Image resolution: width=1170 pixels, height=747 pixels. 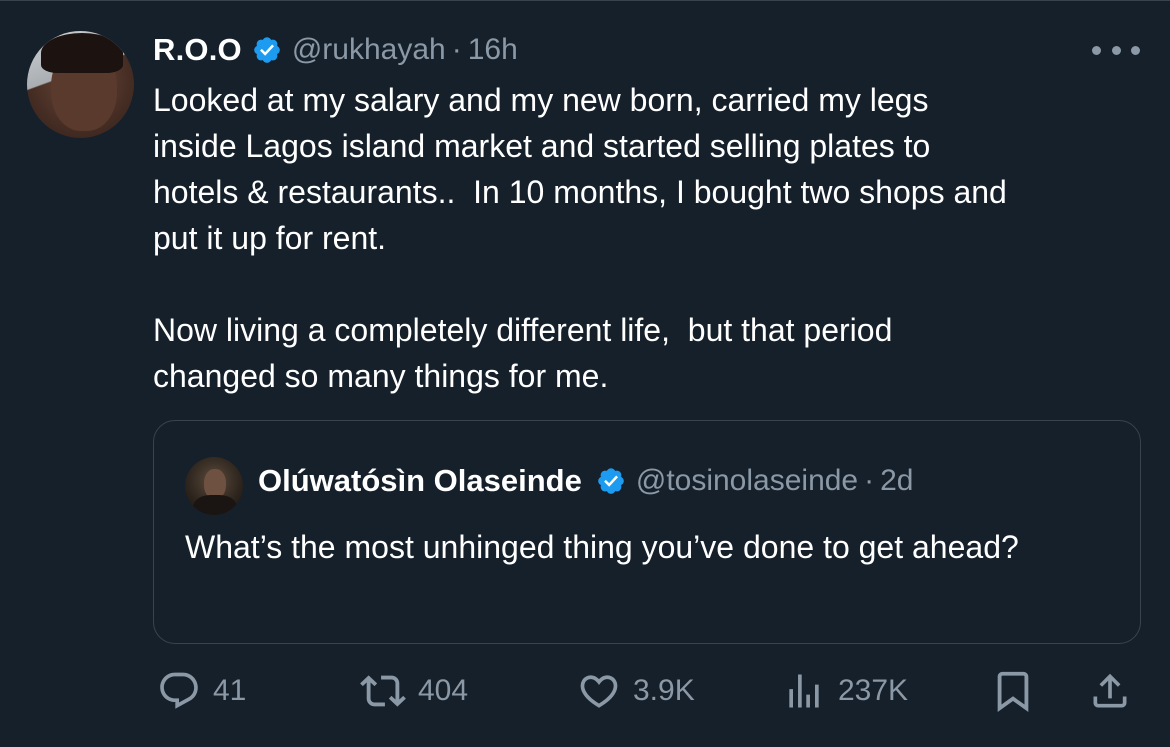 I want to click on reply-button: 41, so click(x=201, y=691).